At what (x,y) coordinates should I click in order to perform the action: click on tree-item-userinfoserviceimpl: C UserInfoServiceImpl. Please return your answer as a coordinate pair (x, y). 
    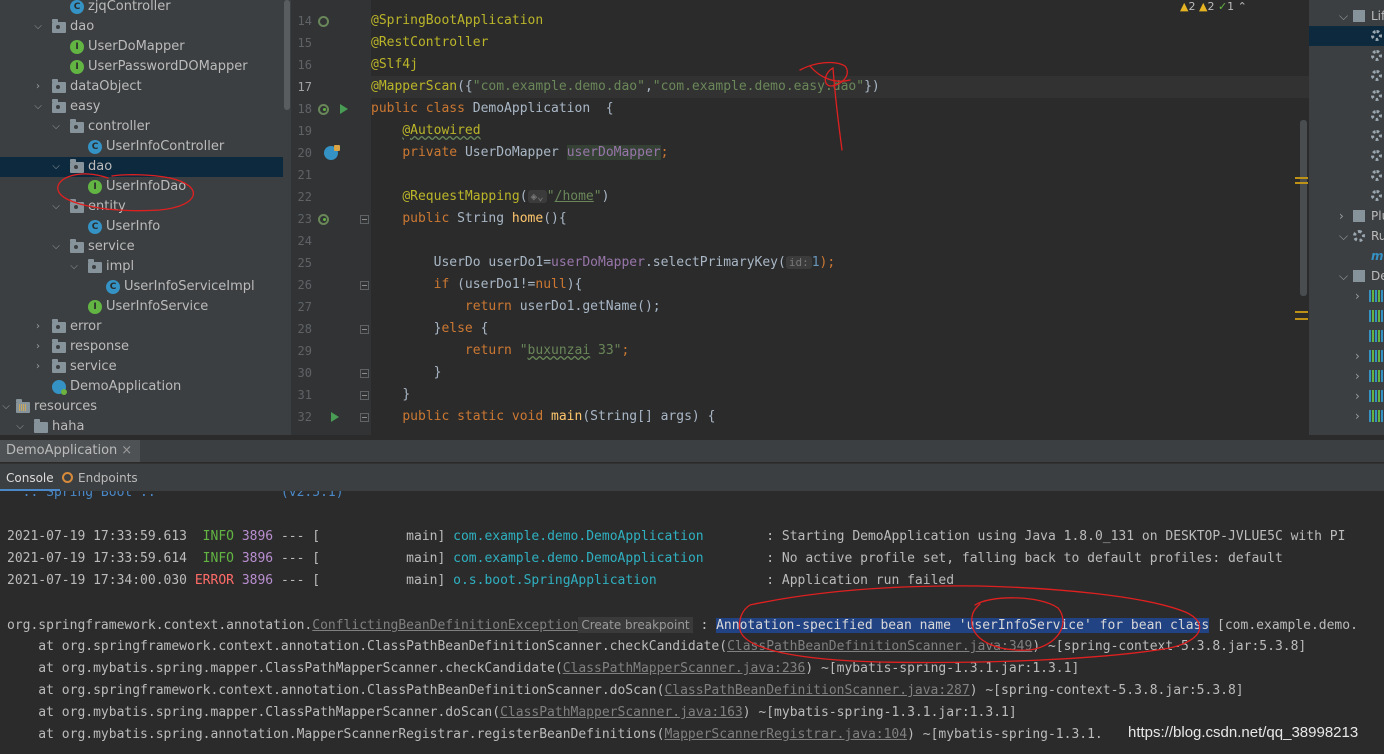
    Looking at the image, I should click on (141, 287).